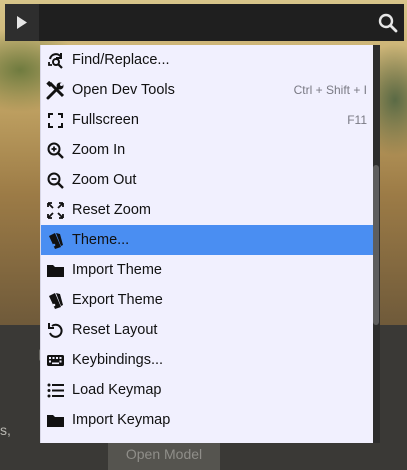 The height and width of the screenshot is (470, 407). I want to click on play-button, so click(22, 22).